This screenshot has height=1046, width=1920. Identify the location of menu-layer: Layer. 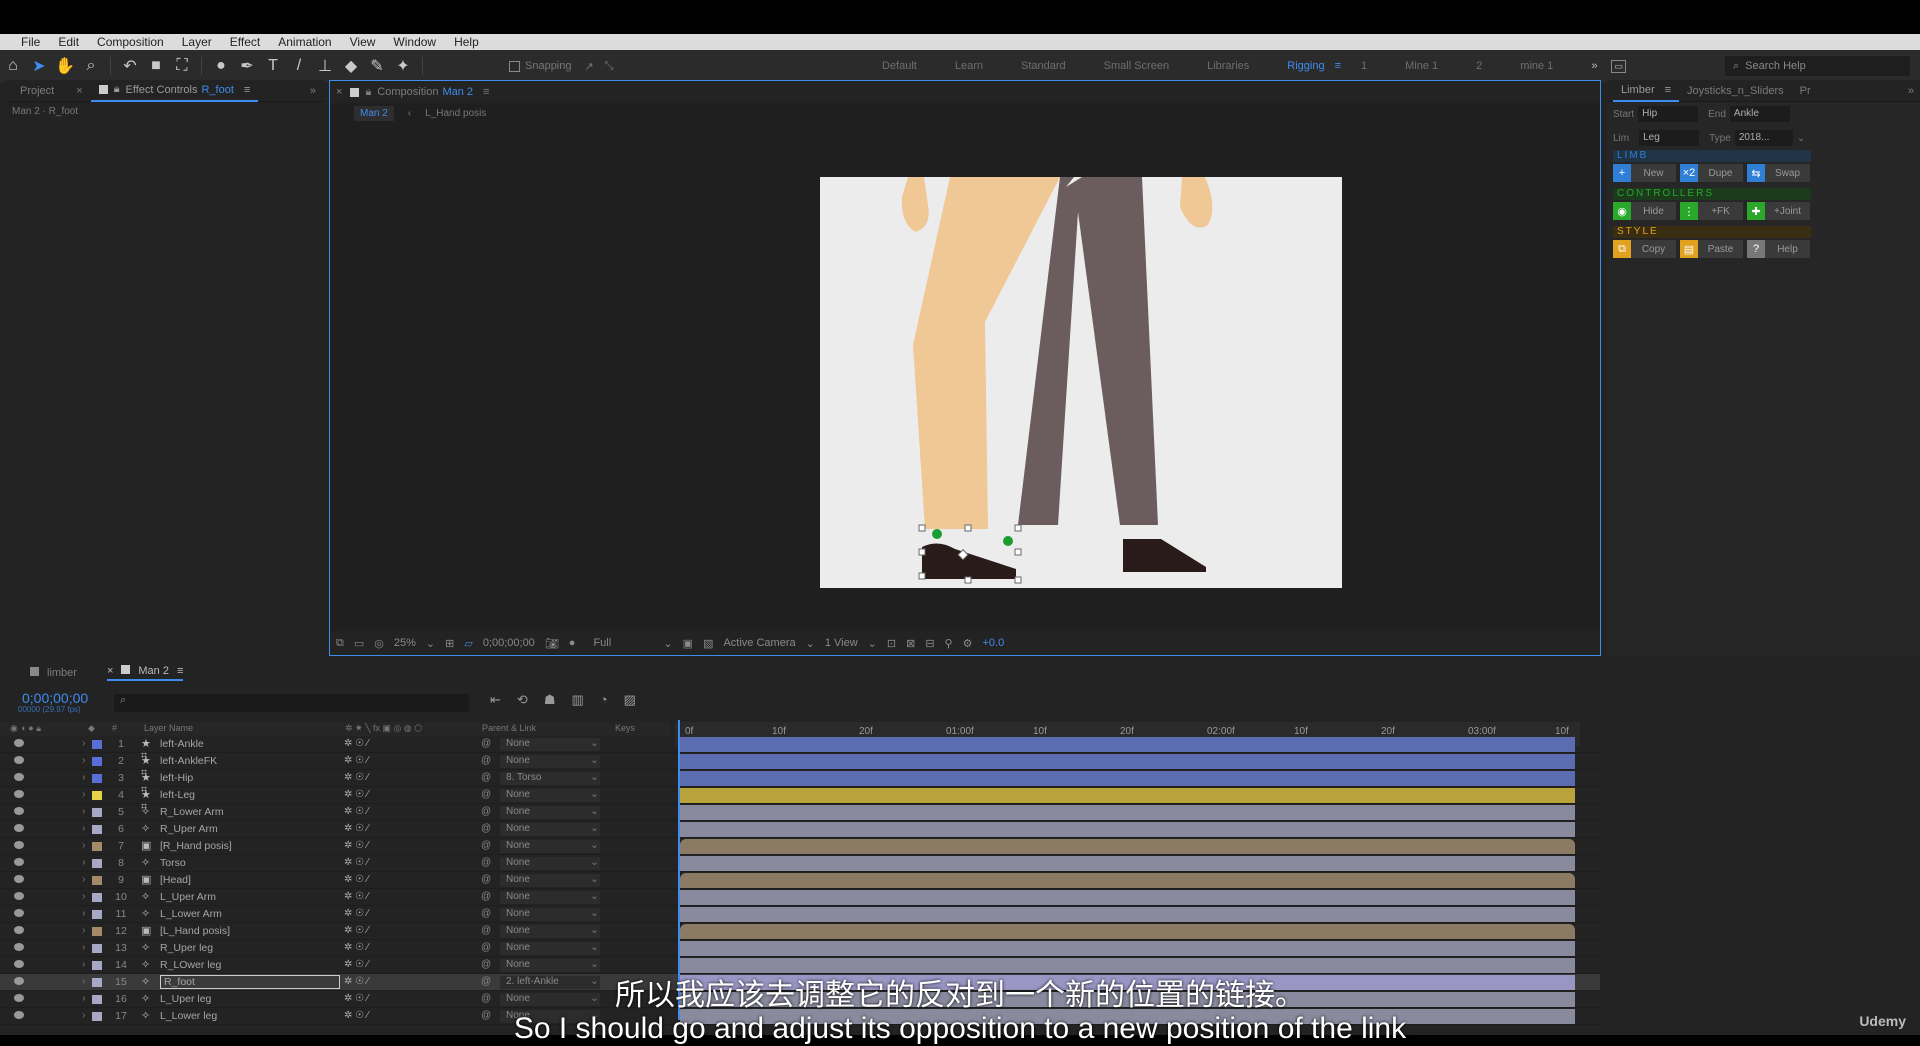
(197, 42).